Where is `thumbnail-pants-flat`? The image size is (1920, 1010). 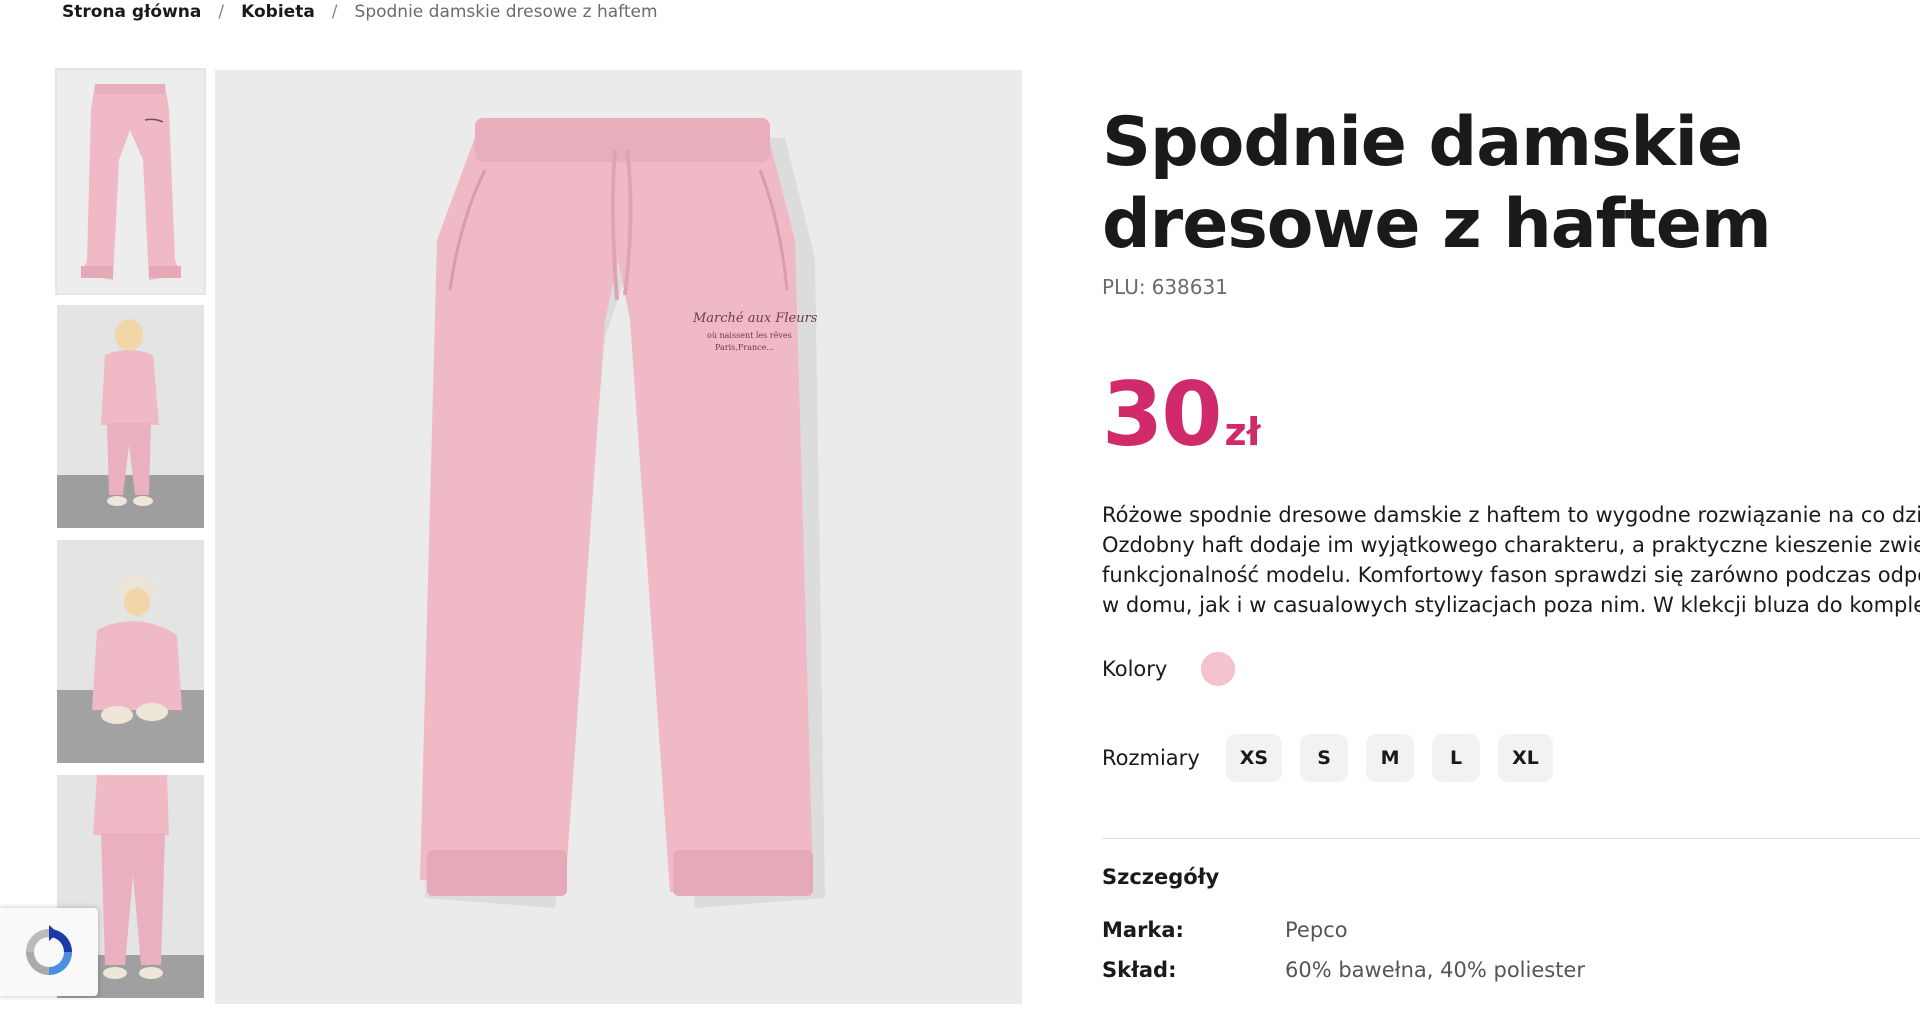
thumbnail-pants-flat is located at coordinates (130, 181).